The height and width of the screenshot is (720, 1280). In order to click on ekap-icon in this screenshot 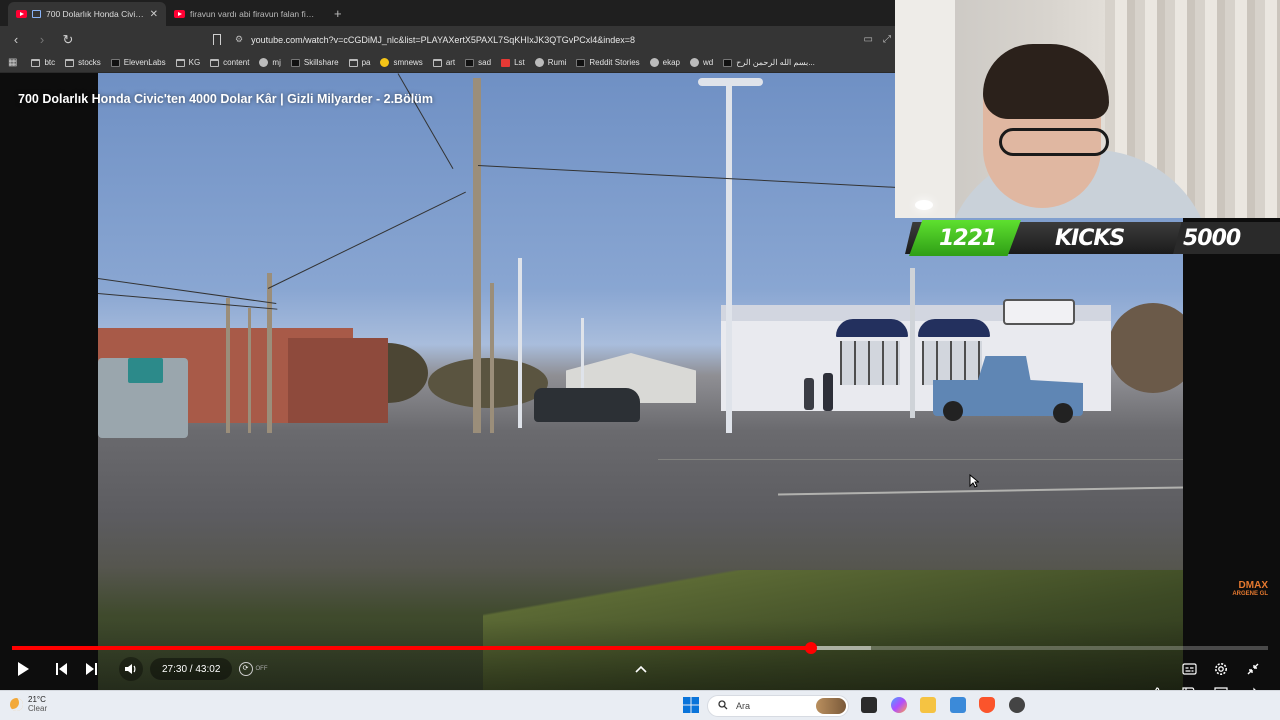, I will do `click(654, 62)`.